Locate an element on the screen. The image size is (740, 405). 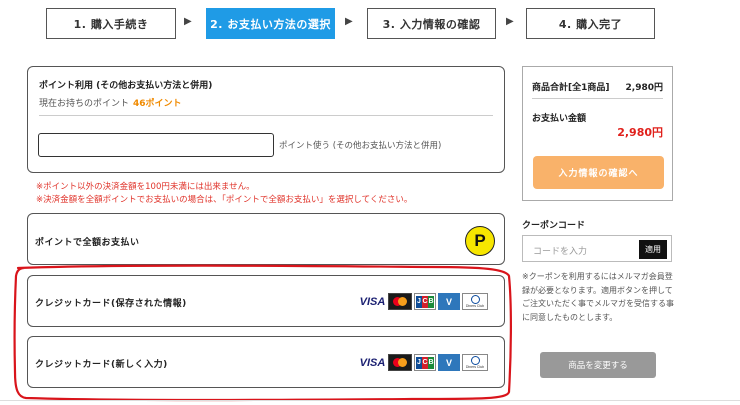
step-2-label: 2. お支払い方法の選択 is located at coordinates (270, 24).